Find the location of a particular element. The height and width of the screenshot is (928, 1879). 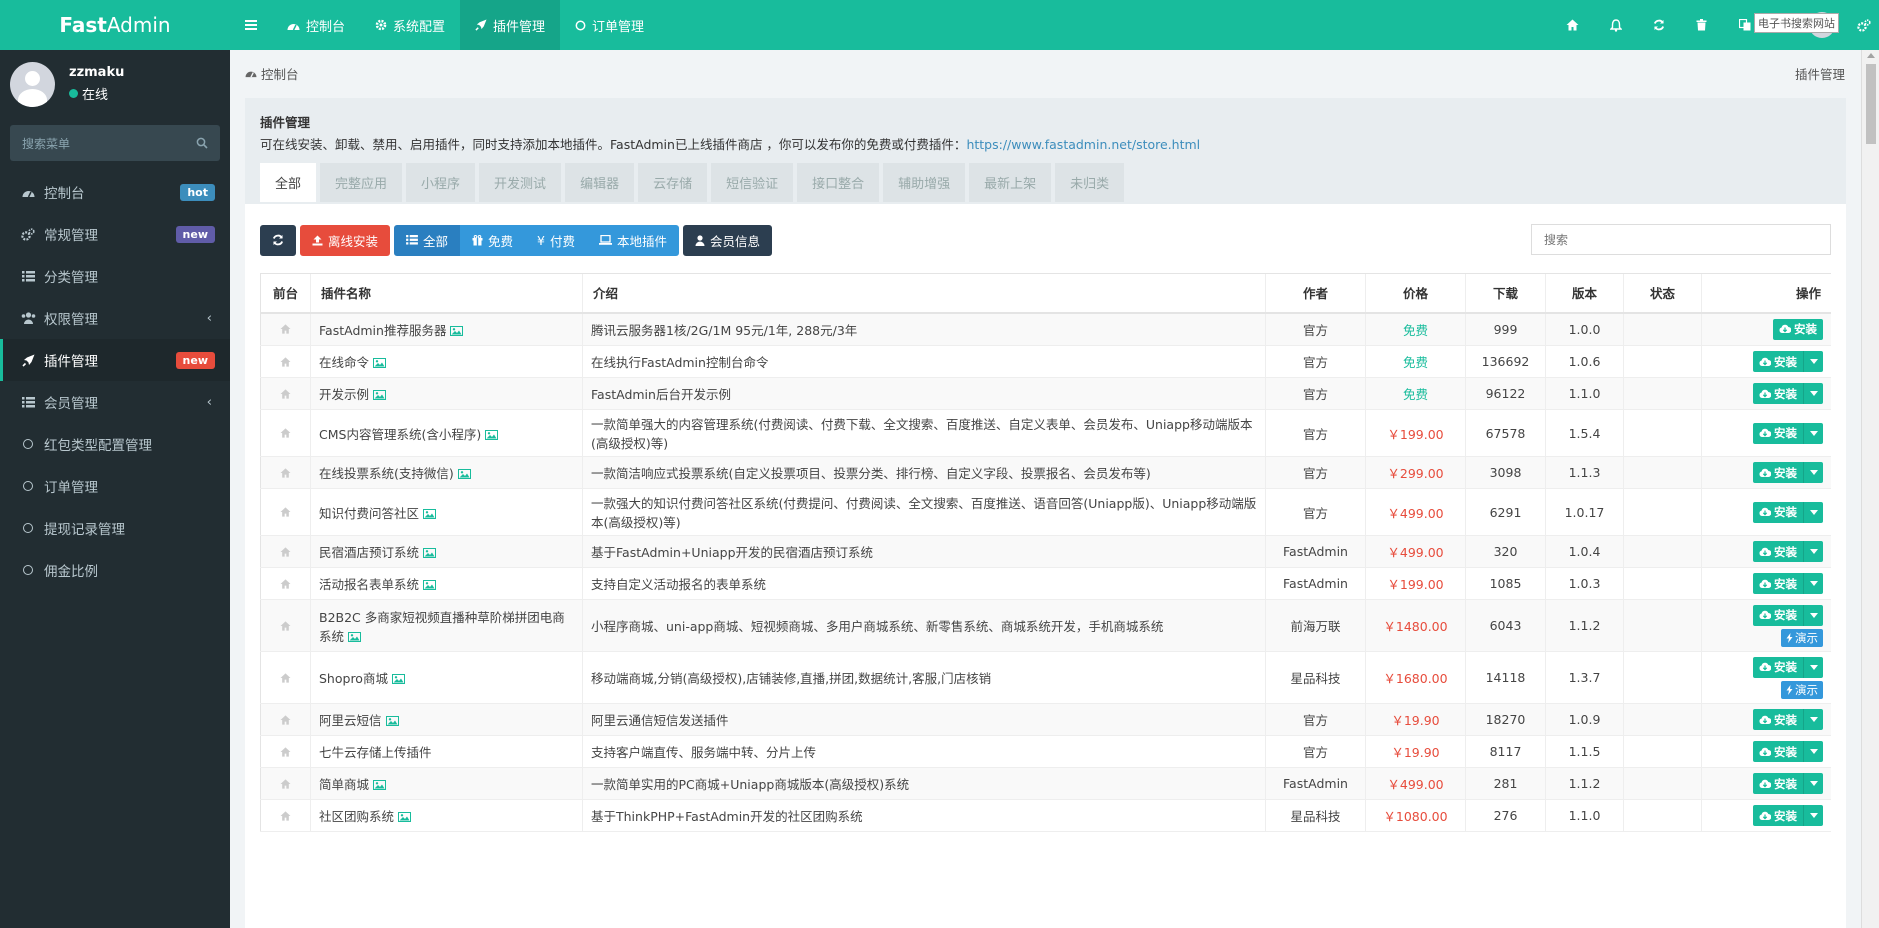

plugin-name: CMS内容管理系统(含小程序) is located at coordinates (400, 434).